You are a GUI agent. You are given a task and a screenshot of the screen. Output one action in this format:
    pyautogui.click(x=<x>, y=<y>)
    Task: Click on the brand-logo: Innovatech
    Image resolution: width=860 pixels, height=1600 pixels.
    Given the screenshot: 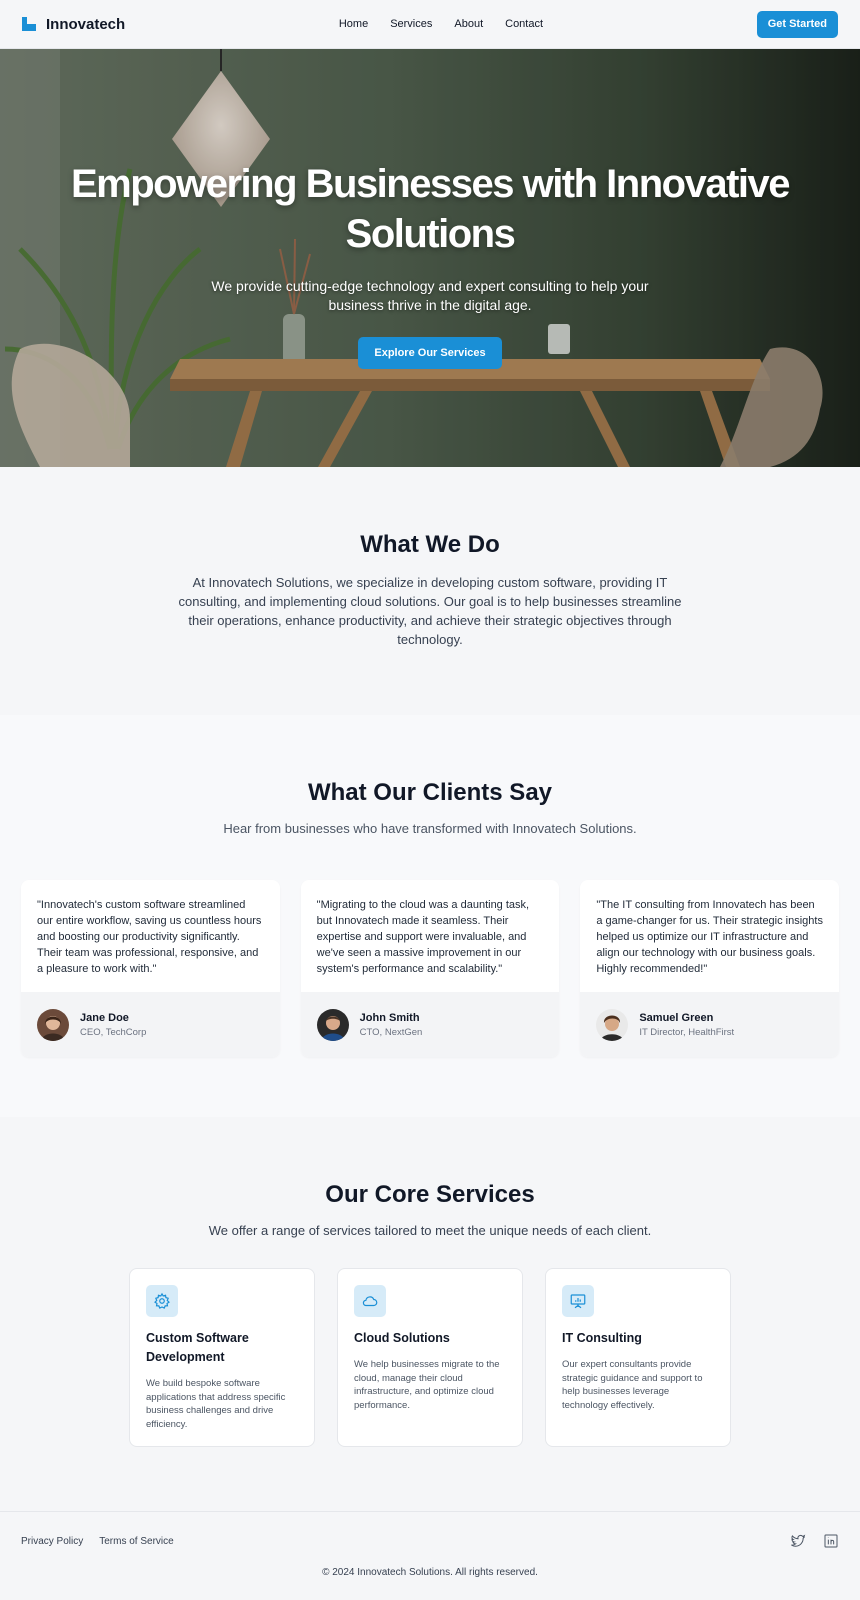 What is the action you would take?
    pyautogui.click(x=73, y=24)
    